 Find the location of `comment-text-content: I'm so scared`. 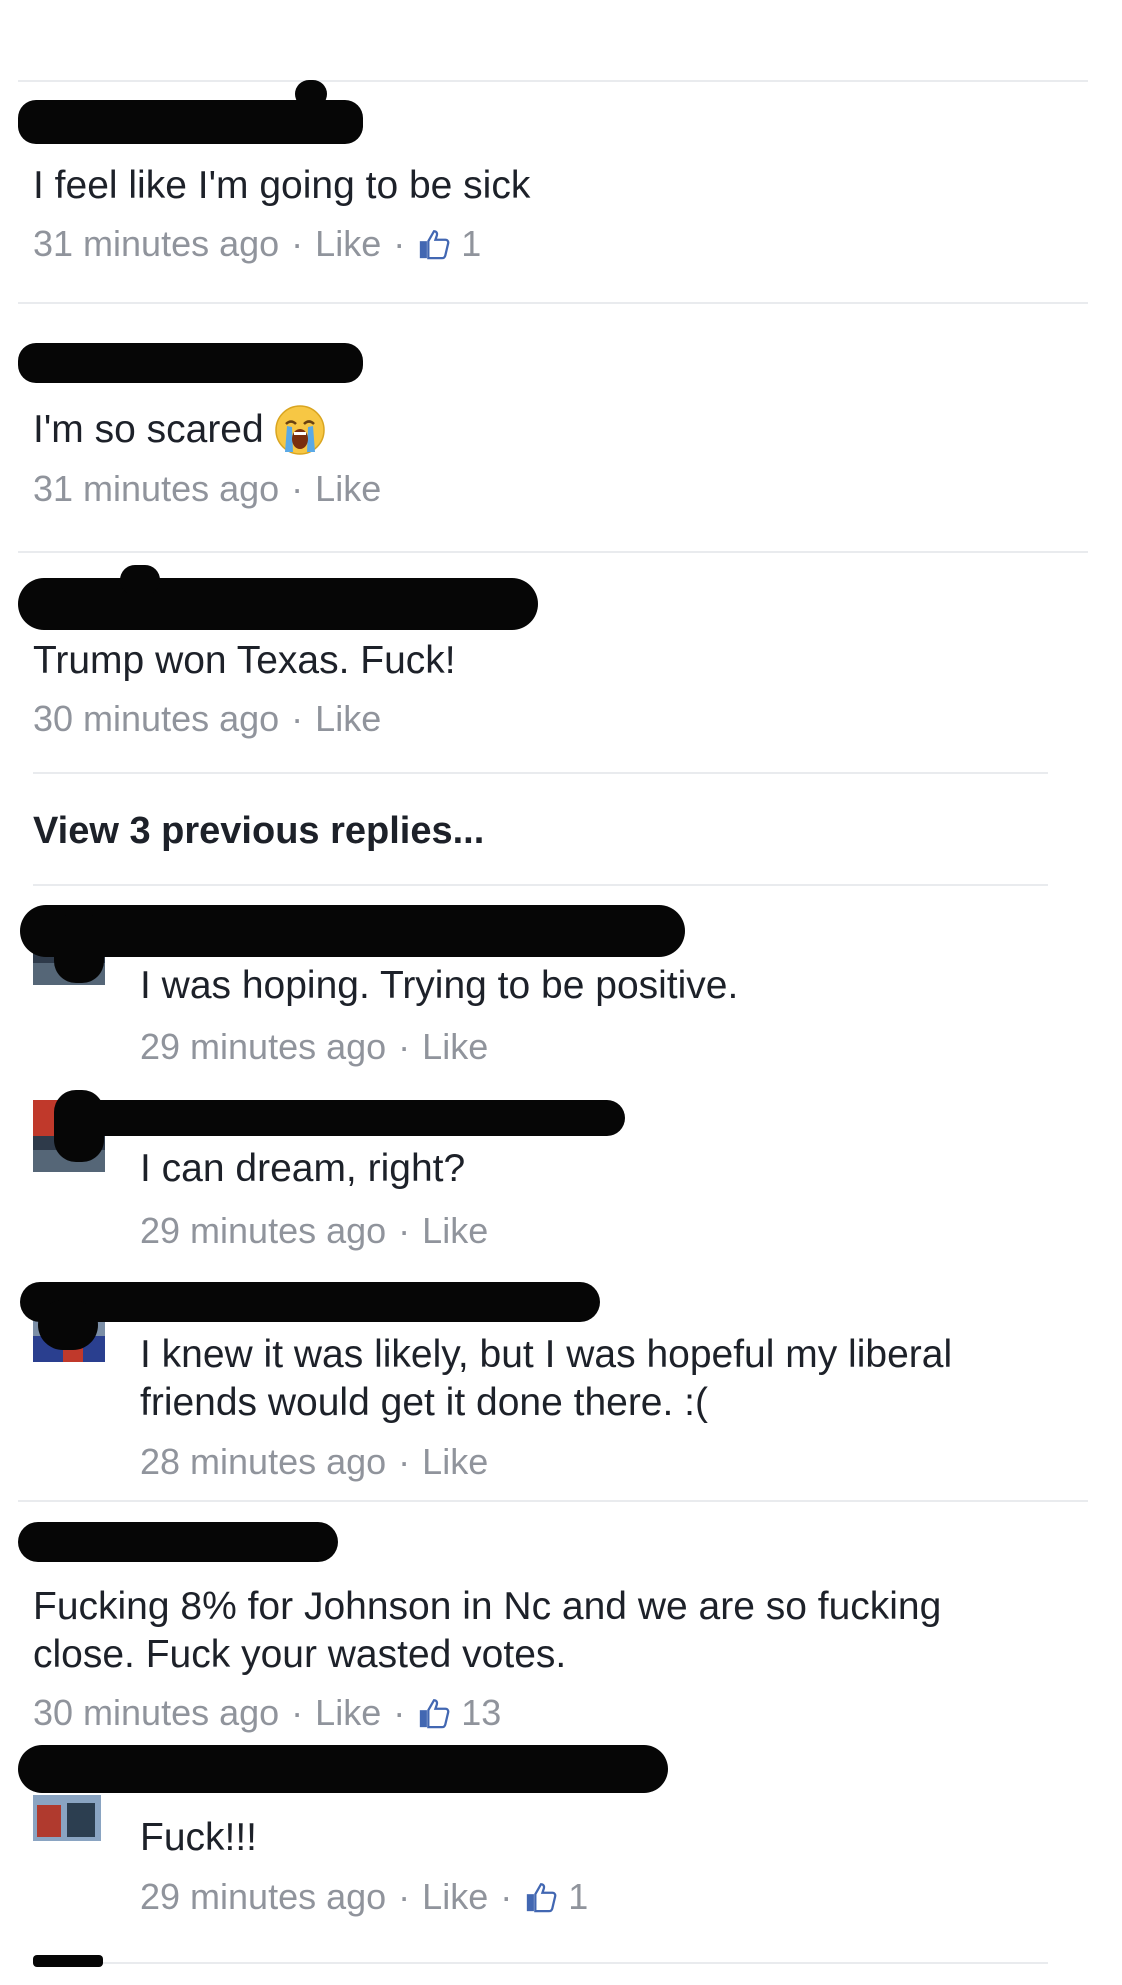

comment-text-content: I'm so scared is located at coordinates (148, 429).